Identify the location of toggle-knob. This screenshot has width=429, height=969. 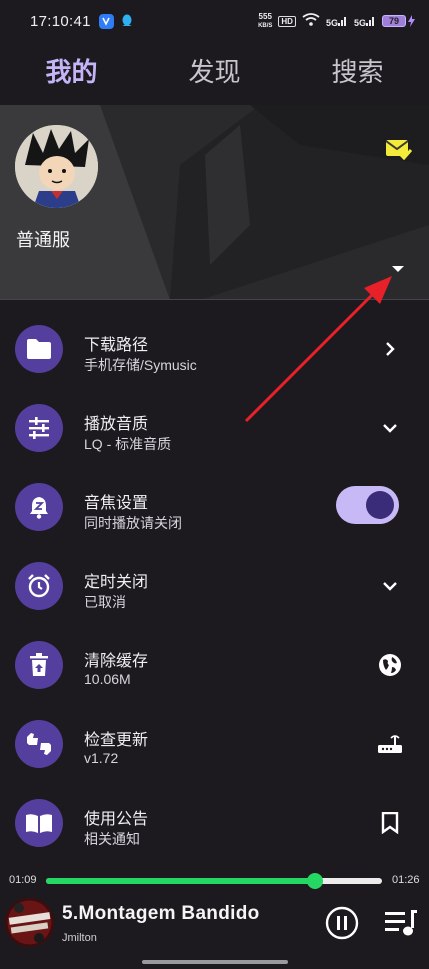
(380, 505).